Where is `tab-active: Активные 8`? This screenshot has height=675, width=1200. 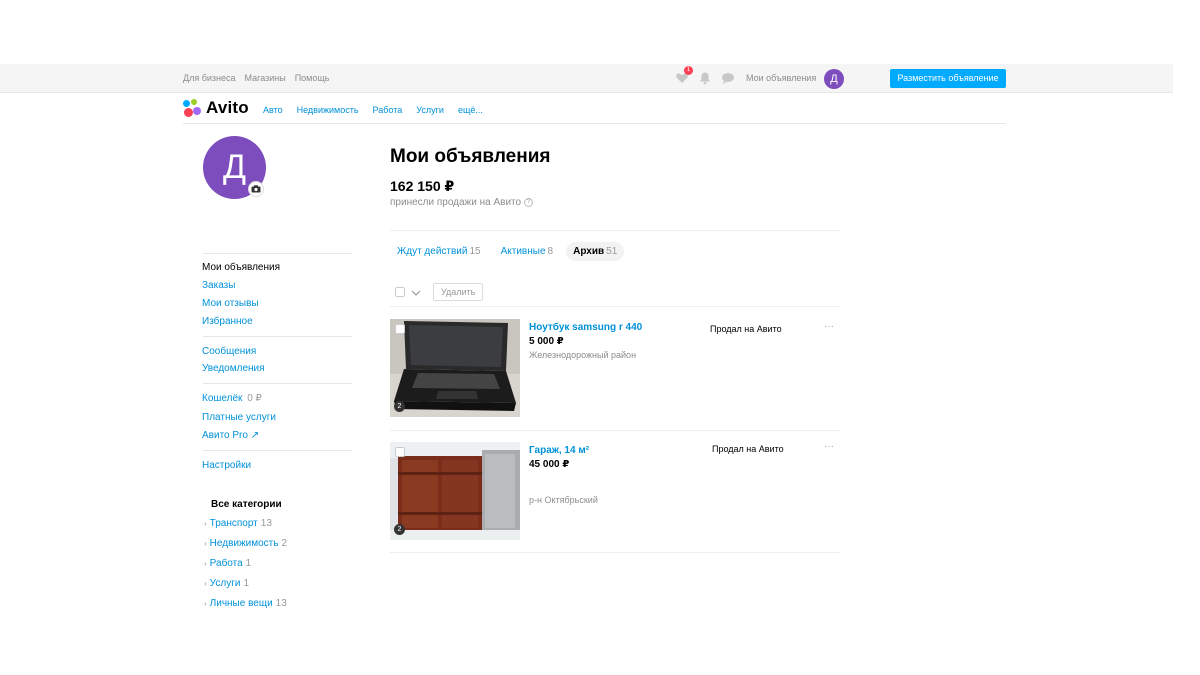 tab-active: Активные 8 is located at coordinates (527, 251).